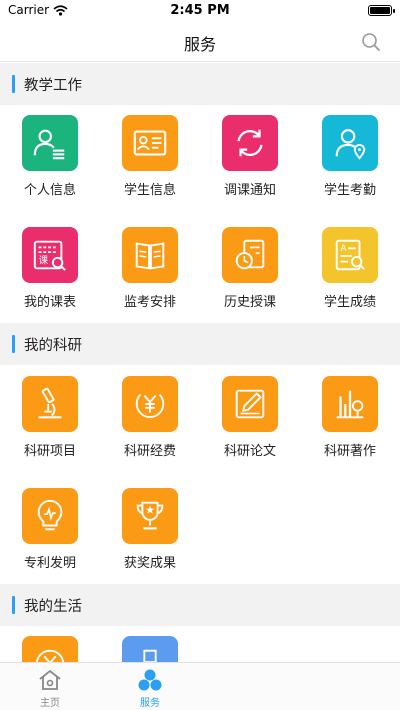  What do you see at coordinates (49, 563) in the screenshot?
I see `item-label: 专利发明` at bounding box center [49, 563].